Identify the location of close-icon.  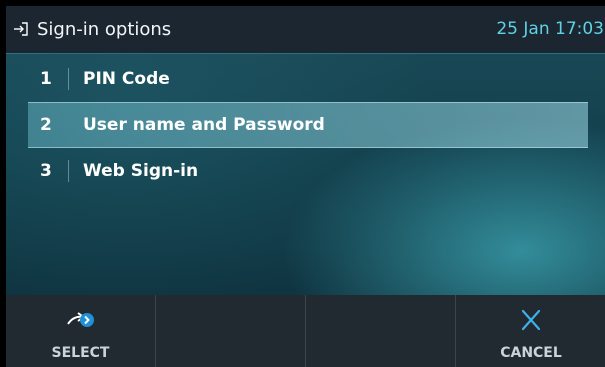
(531, 320).